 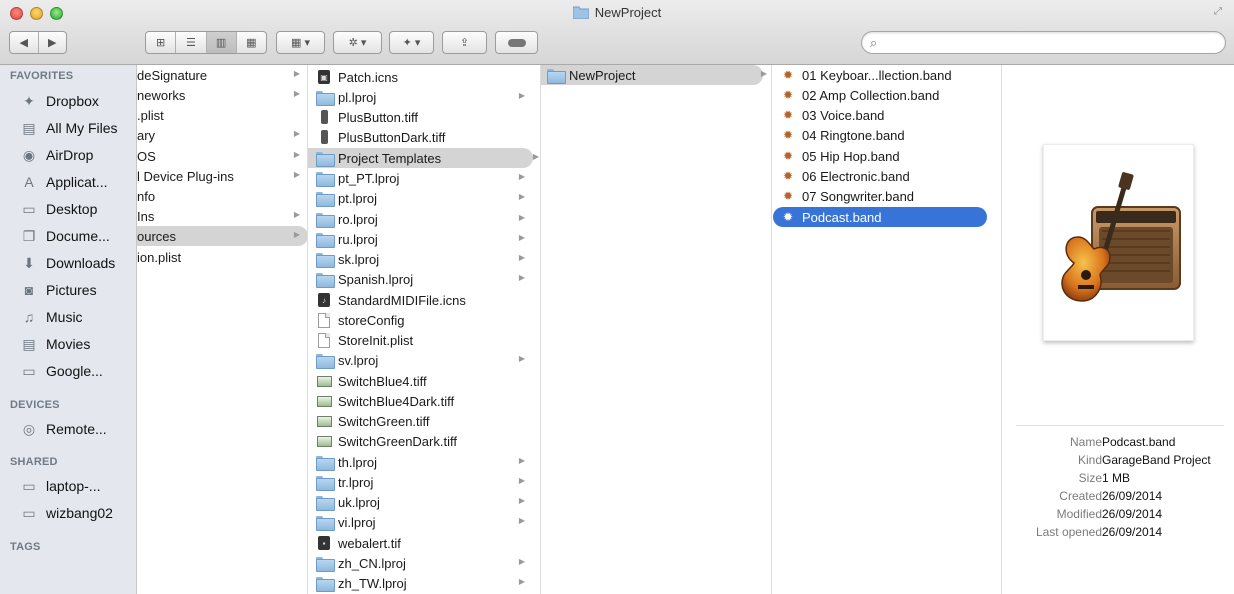 What do you see at coordinates (885, 75) in the screenshot?
I see `list-item: ✹ 01 Keyboar...llection.band` at bounding box center [885, 75].